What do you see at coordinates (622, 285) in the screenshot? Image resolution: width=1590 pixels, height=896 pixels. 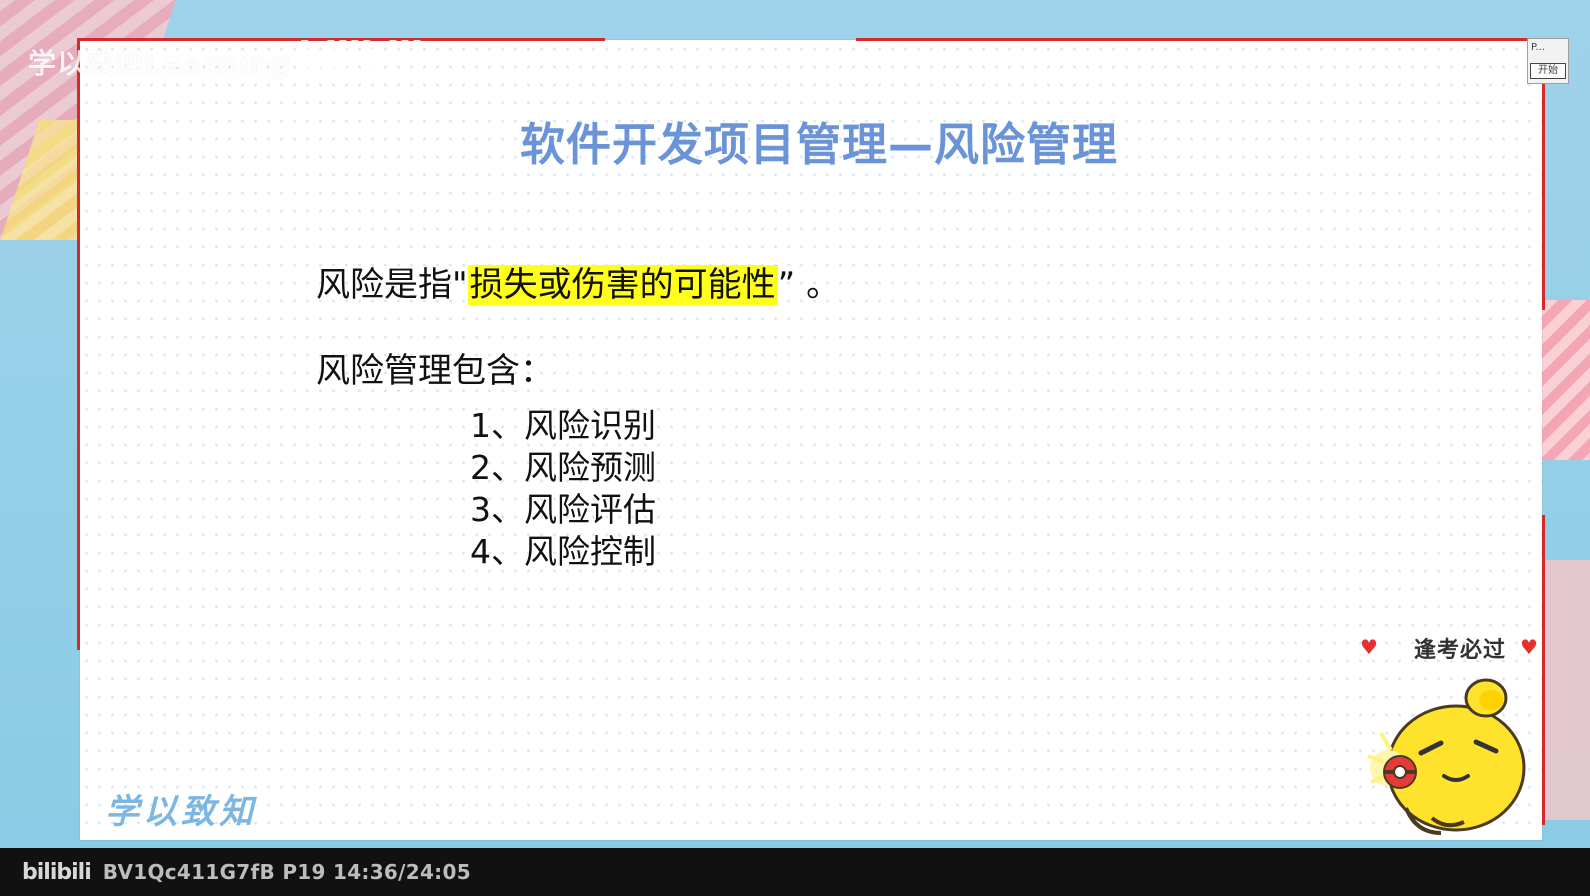 I see `definition-highlight: 损失或伤害的可能性` at bounding box center [622, 285].